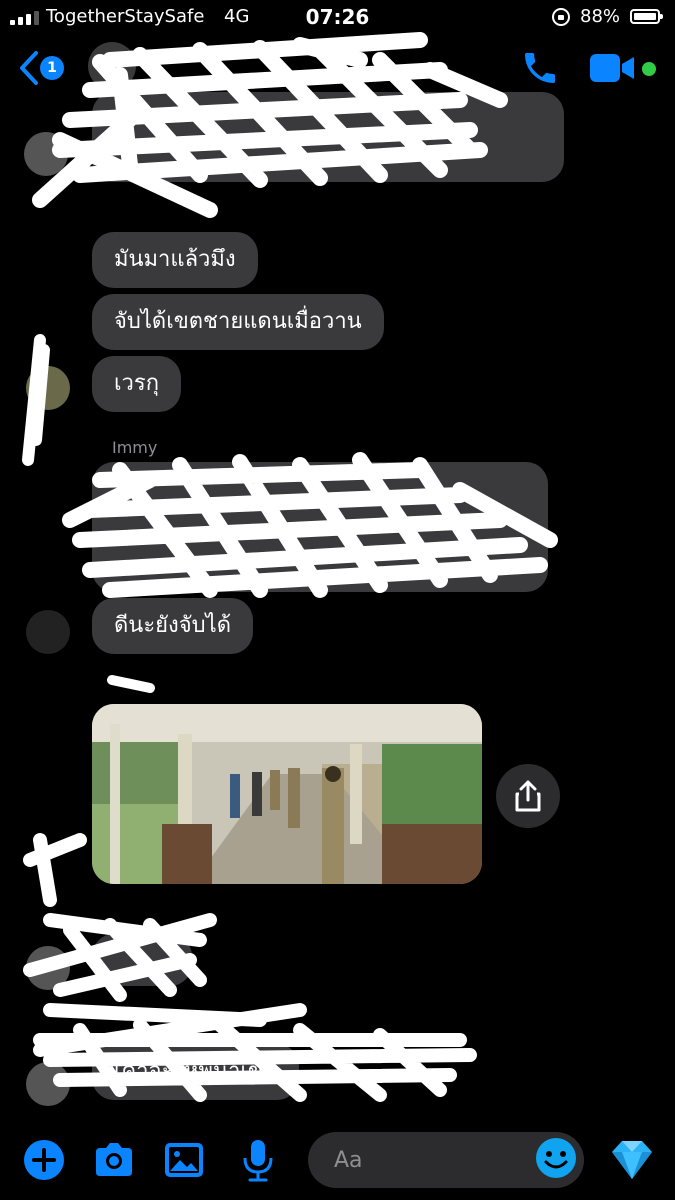 This screenshot has width=675, height=1200. I want to click on video-camera-icon, so click(612, 68).